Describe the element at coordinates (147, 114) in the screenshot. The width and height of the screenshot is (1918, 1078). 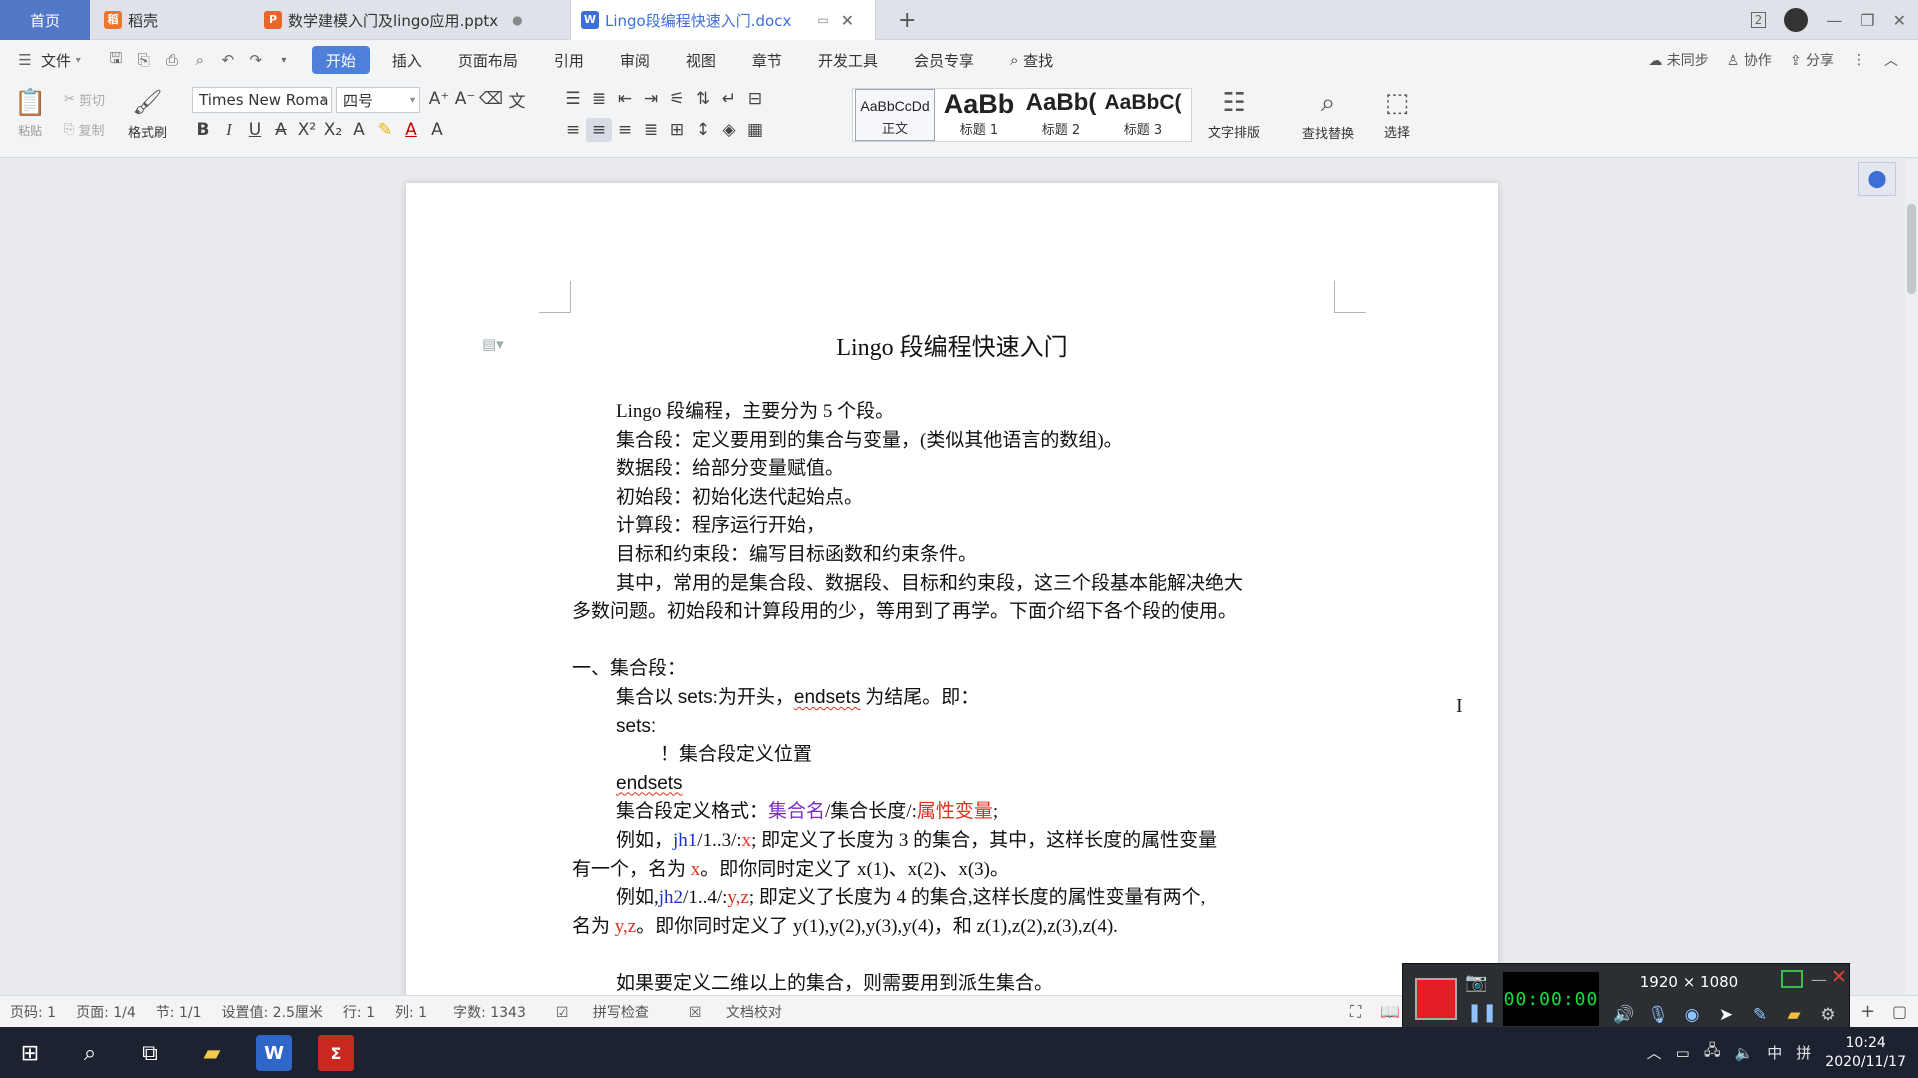
I see `format-painter-button: 🖌 格式刷` at that location.